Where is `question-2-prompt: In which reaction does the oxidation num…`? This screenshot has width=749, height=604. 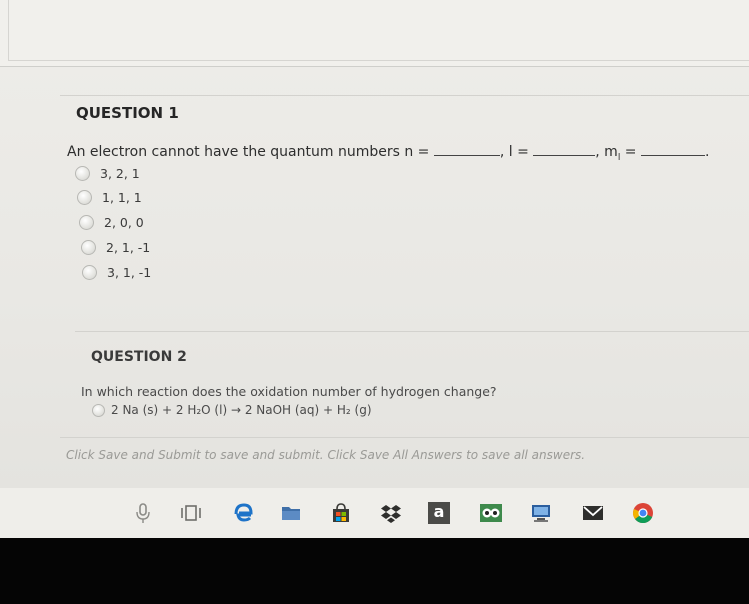
question-2-prompt: In which reaction does the oxidation num… is located at coordinates (289, 391).